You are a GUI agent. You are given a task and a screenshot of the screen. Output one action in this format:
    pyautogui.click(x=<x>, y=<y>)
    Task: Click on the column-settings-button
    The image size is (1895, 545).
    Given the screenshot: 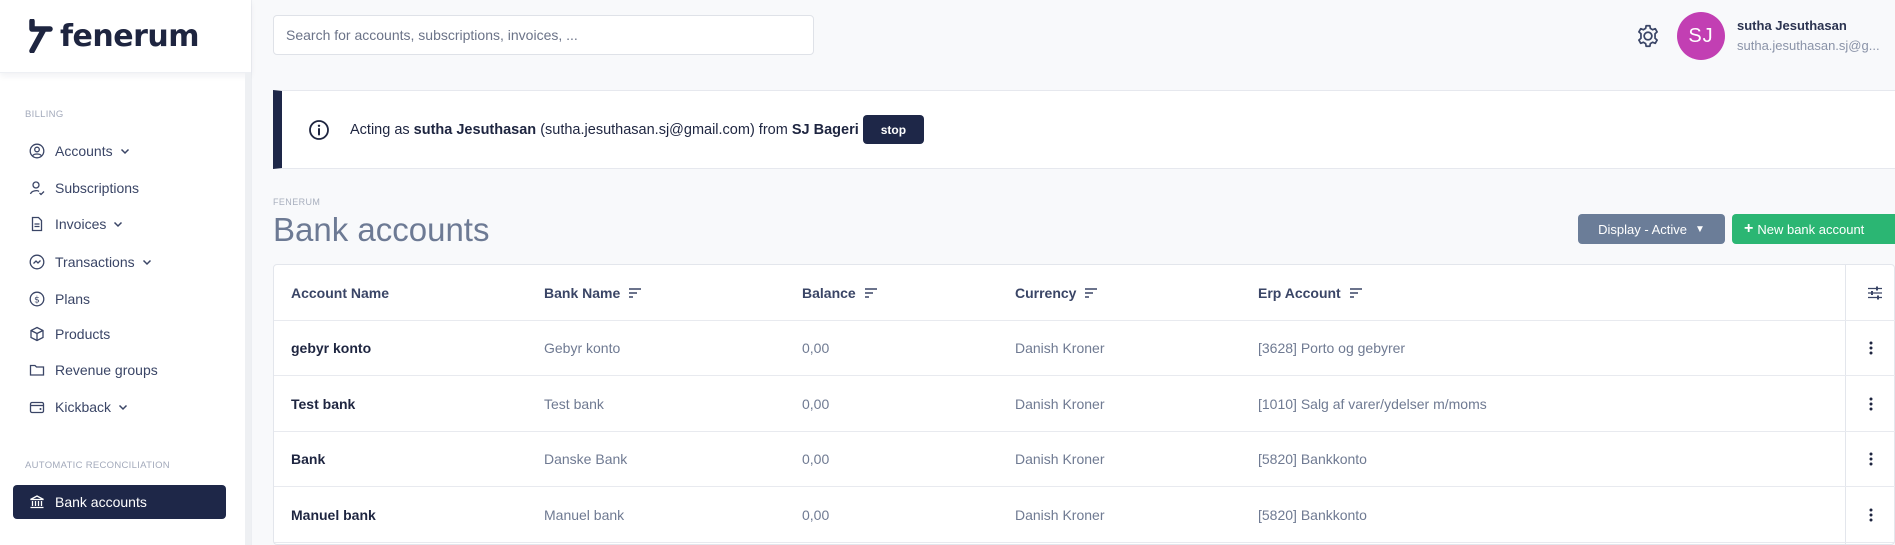 What is the action you would take?
    pyautogui.click(x=1870, y=292)
    